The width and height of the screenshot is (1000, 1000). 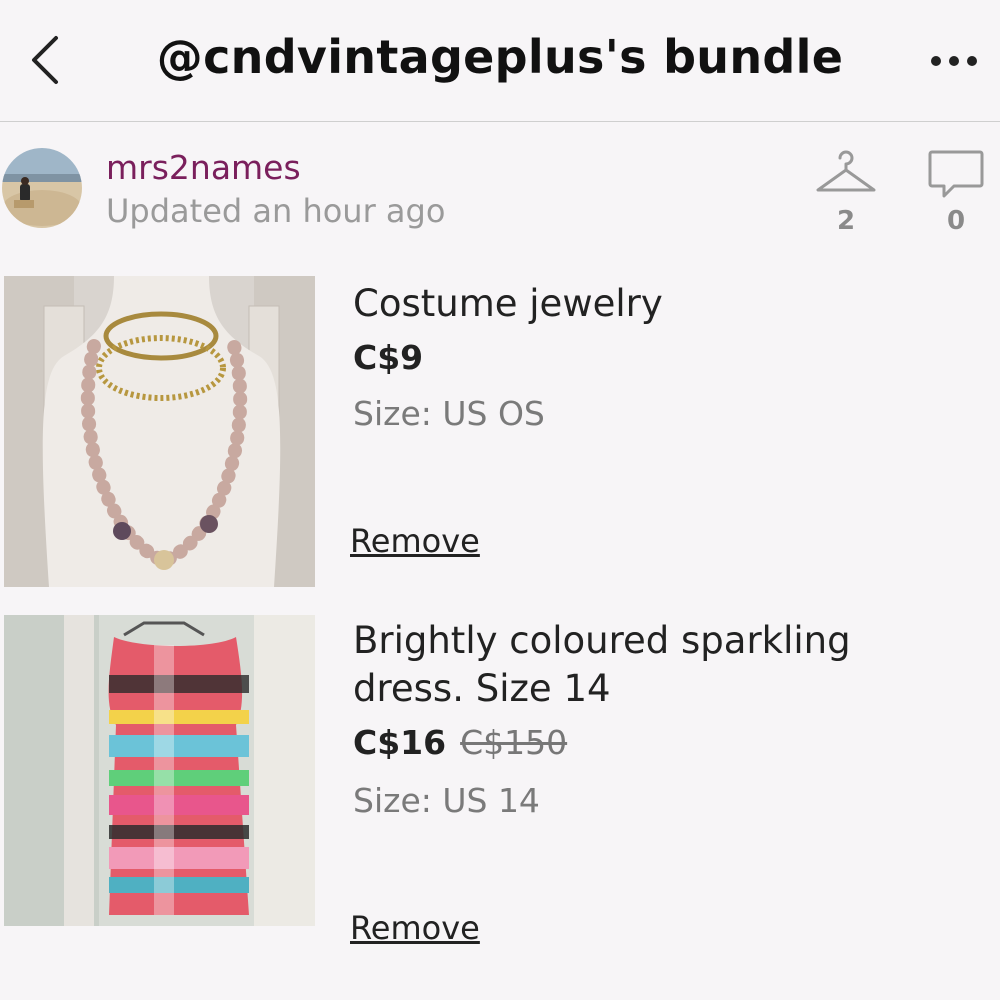 I want to click on comments-count: 0, so click(x=956, y=221).